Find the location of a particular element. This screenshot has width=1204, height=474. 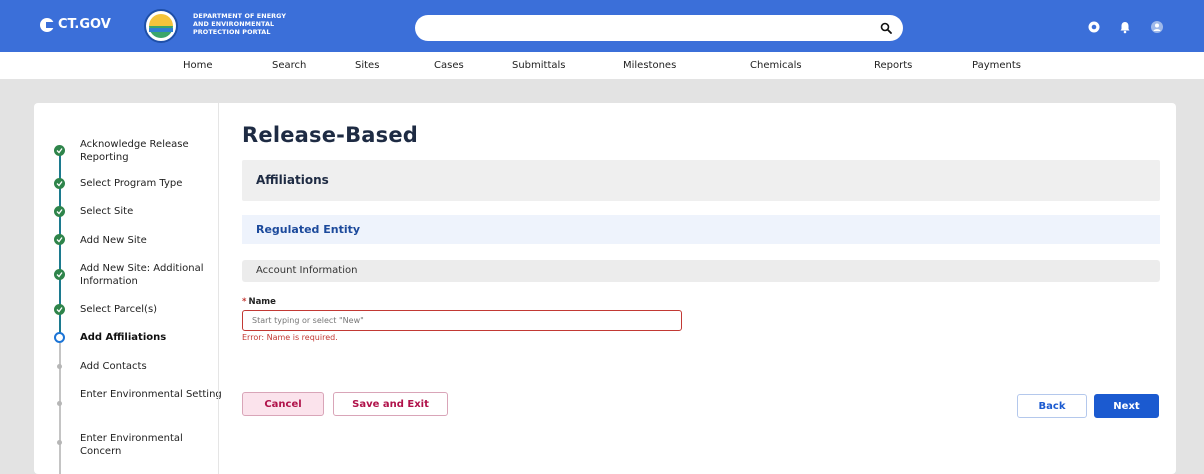

section-affiliations-label: Affiliations is located at coordinates (292, 180).